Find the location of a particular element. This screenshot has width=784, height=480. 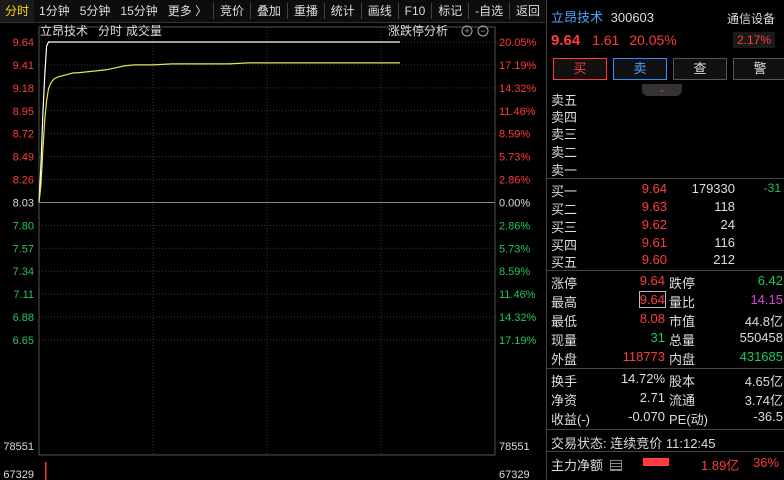

price-summary: 9.64 1.61 20.05% is located at coordinates (617, 40).